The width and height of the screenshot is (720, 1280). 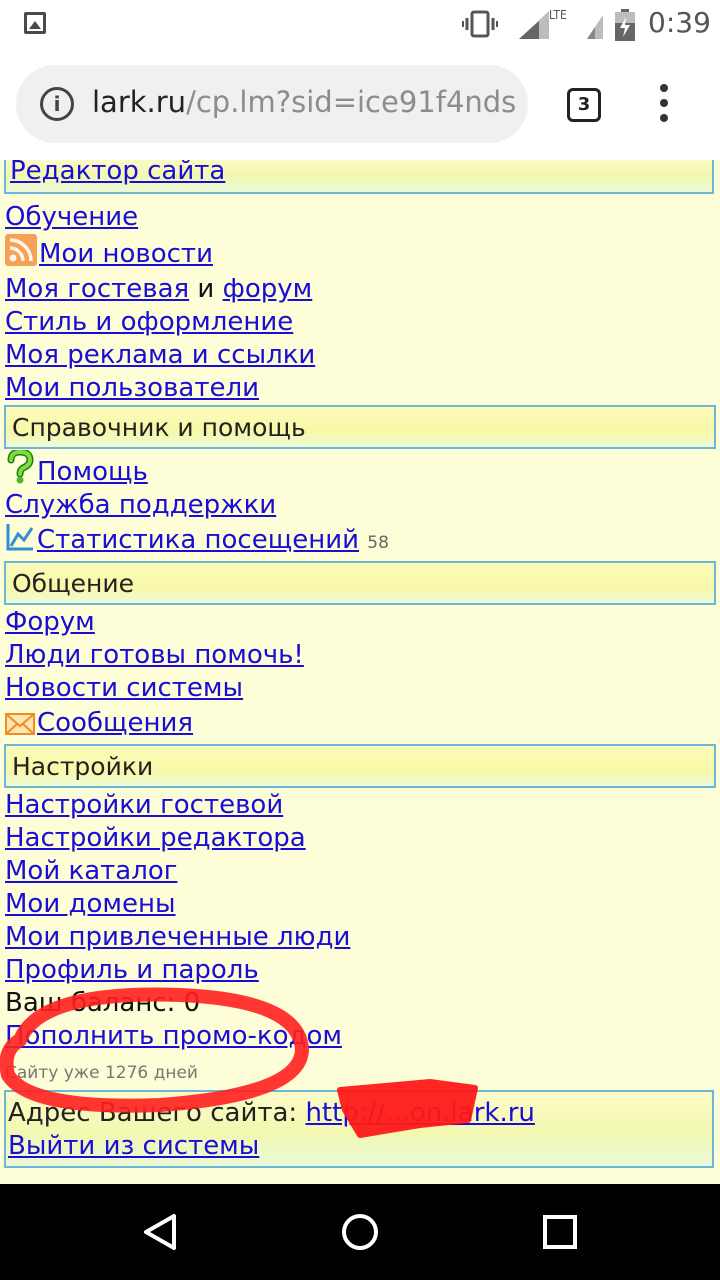 What do you see at coordinates (198, 540) in the screenshot?
I see `stats-link: Статистика посещений` at bounding box center [198, 540].